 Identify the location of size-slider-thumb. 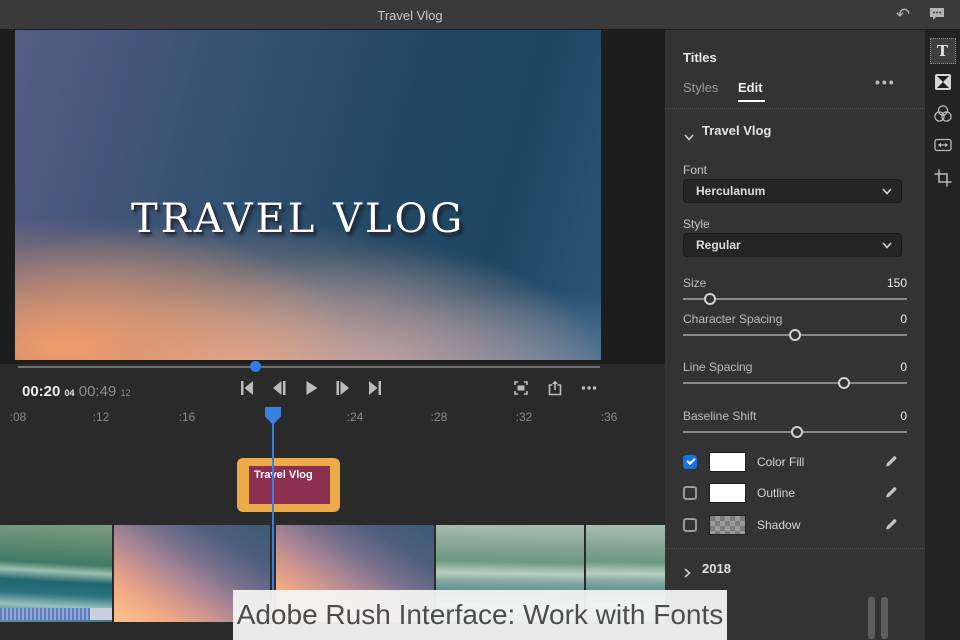
(709, 299).